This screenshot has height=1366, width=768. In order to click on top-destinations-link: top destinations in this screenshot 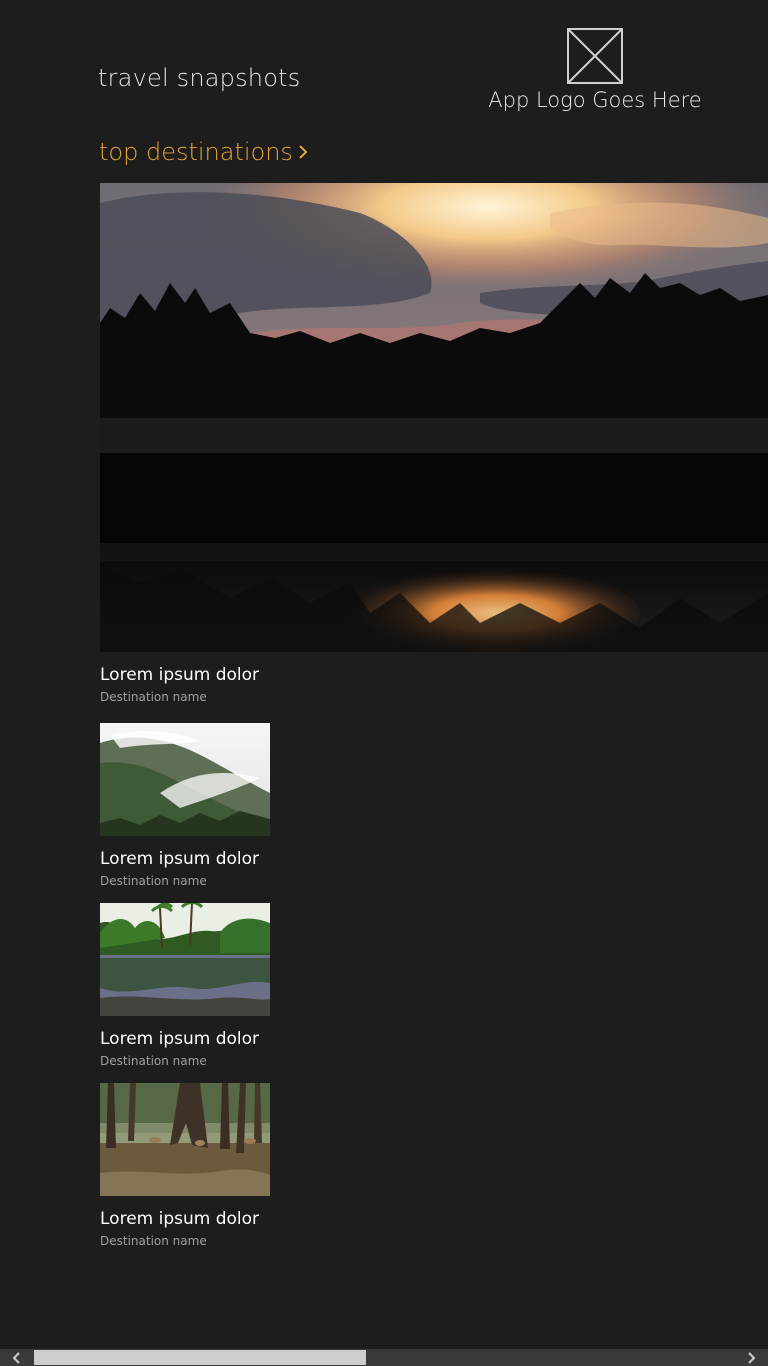, I will do `click(204, 152)`.